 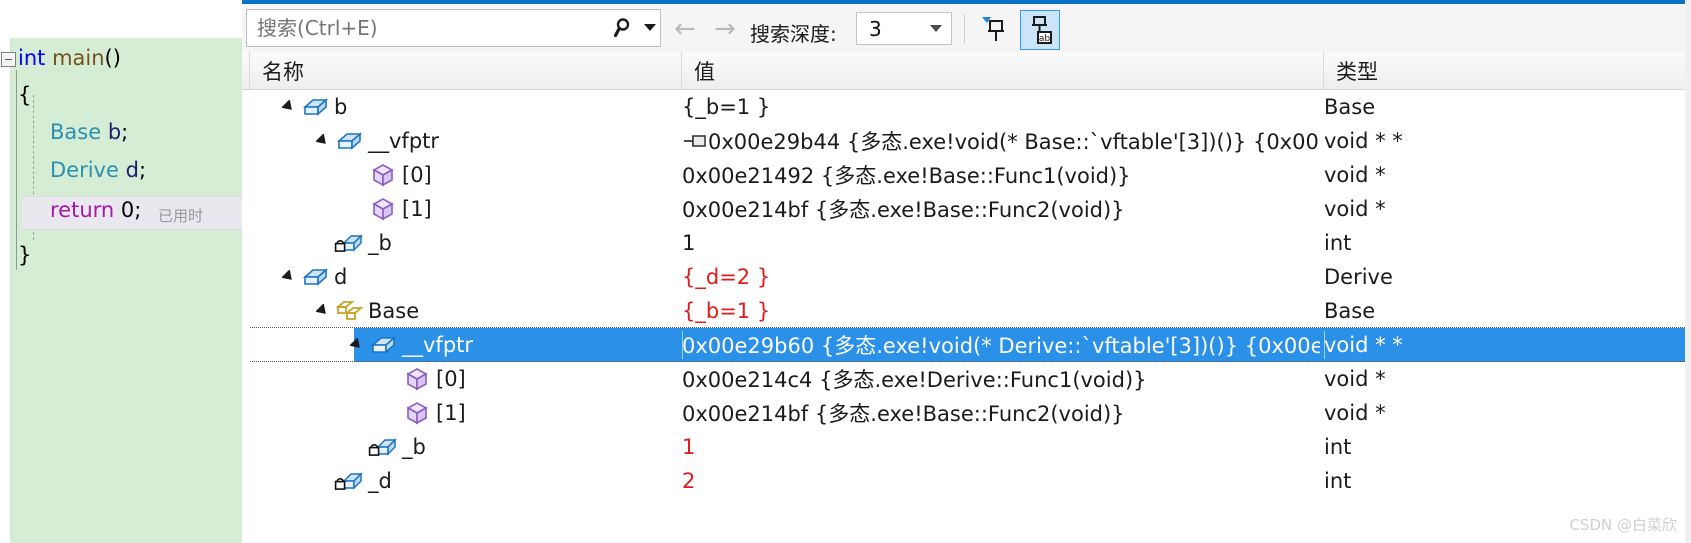 I want to click on column-header-name: 名称, so click(x=466, y=70).